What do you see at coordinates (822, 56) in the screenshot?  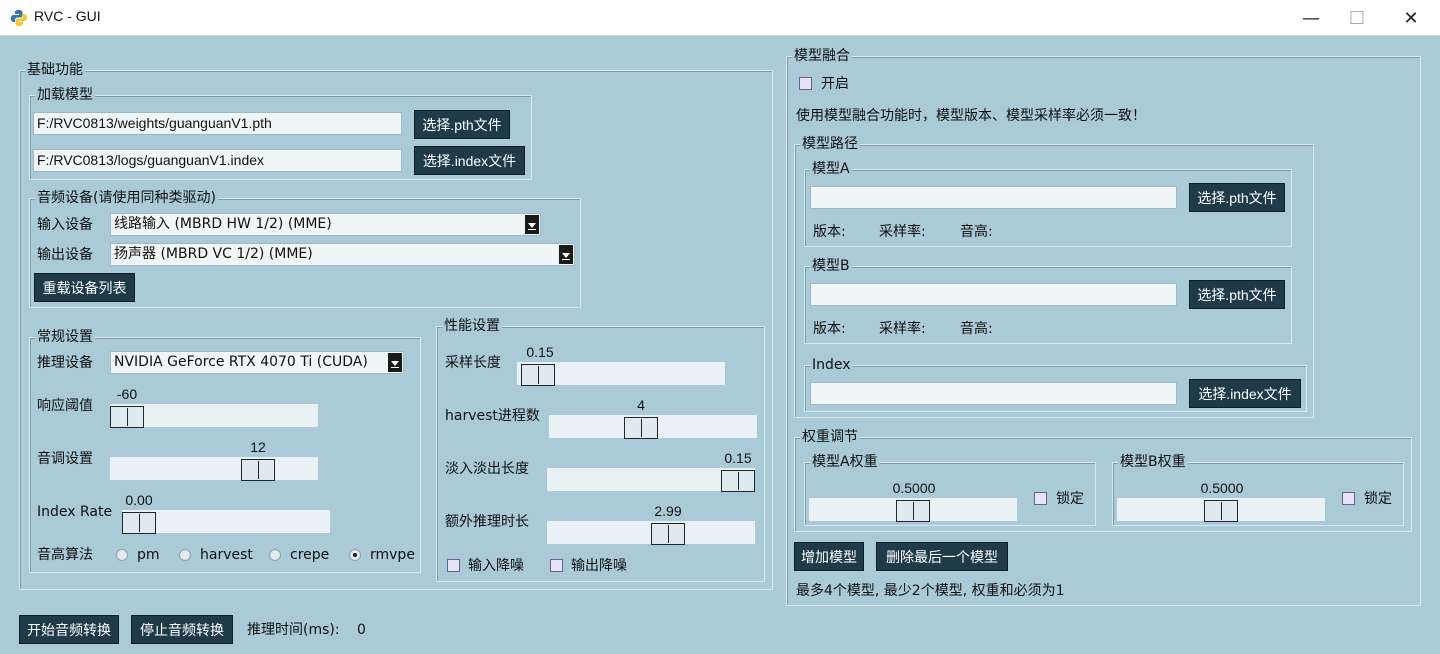 I see `model-merge-title: 模型融合` at bounding box center [822, 56].